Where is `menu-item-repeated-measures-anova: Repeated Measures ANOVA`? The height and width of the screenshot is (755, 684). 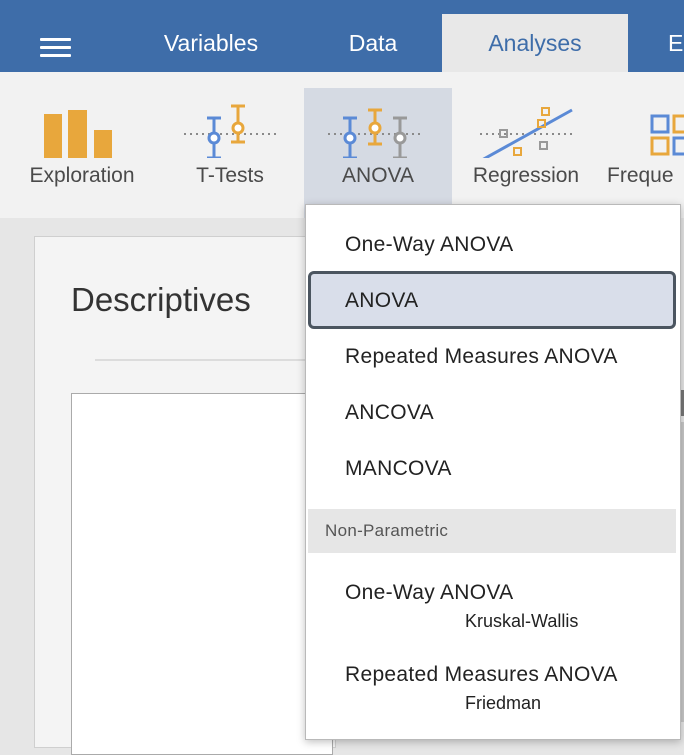 menu-item-repeated-measures-anova: Repeated Measures ANOVA is located at coordinates (492, 357).